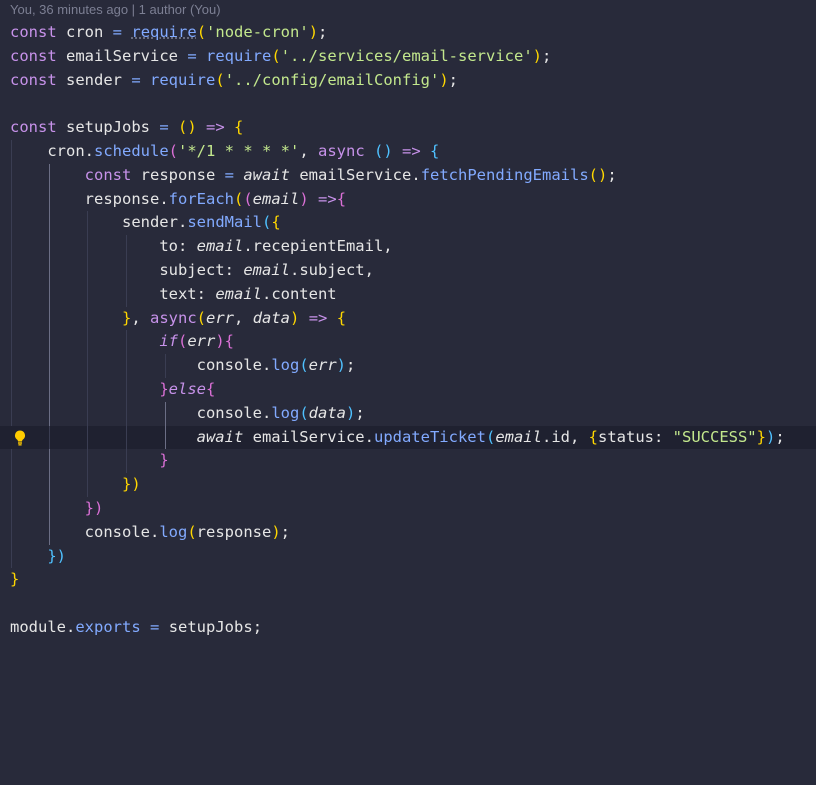 The image size is (816, 785). Describe the element at coordinates (187, 293) in the screenshot. I see `property-key: text:` at that location.